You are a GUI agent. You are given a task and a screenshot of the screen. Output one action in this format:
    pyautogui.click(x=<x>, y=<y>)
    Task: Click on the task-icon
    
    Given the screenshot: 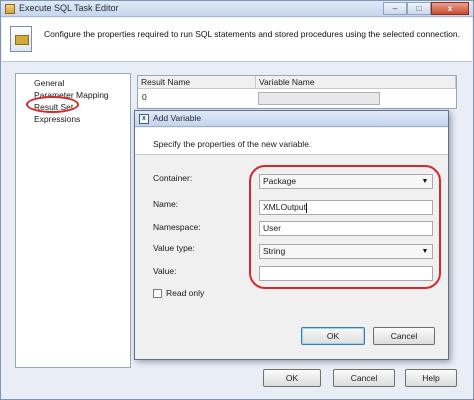 What is the action you would take?
    pyautogui.click(x=10, y=9)
    